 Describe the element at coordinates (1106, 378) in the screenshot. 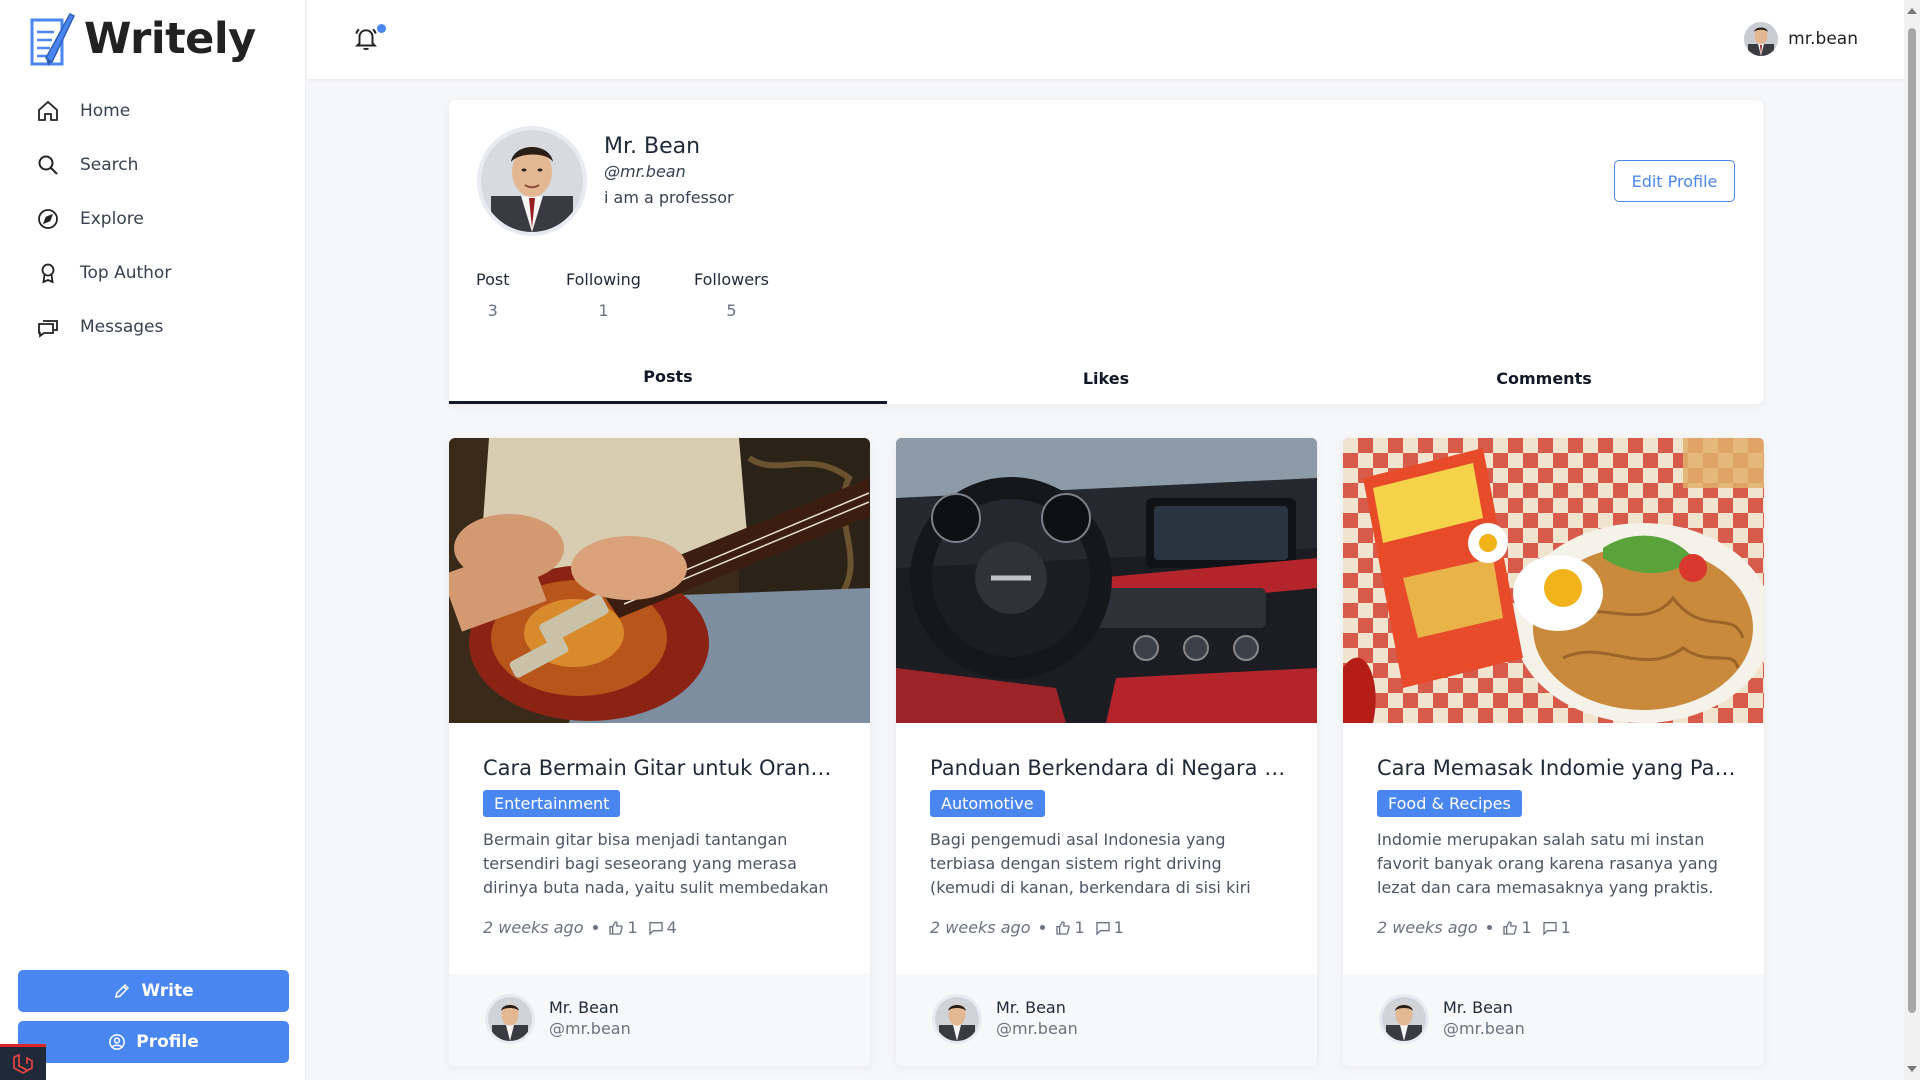

I see `tab-likes: Likes` at that location.